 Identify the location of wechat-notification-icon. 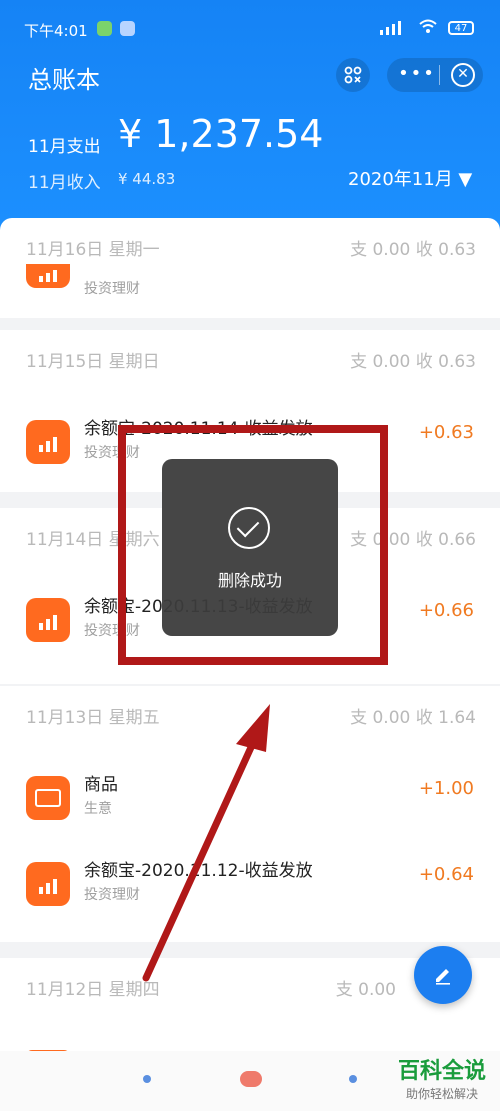
(104, 28).